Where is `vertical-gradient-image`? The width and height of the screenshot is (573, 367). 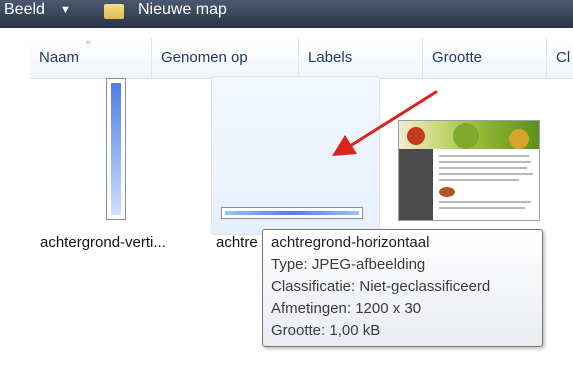
vertical-gradient-image is located at coordinates (116, 149).